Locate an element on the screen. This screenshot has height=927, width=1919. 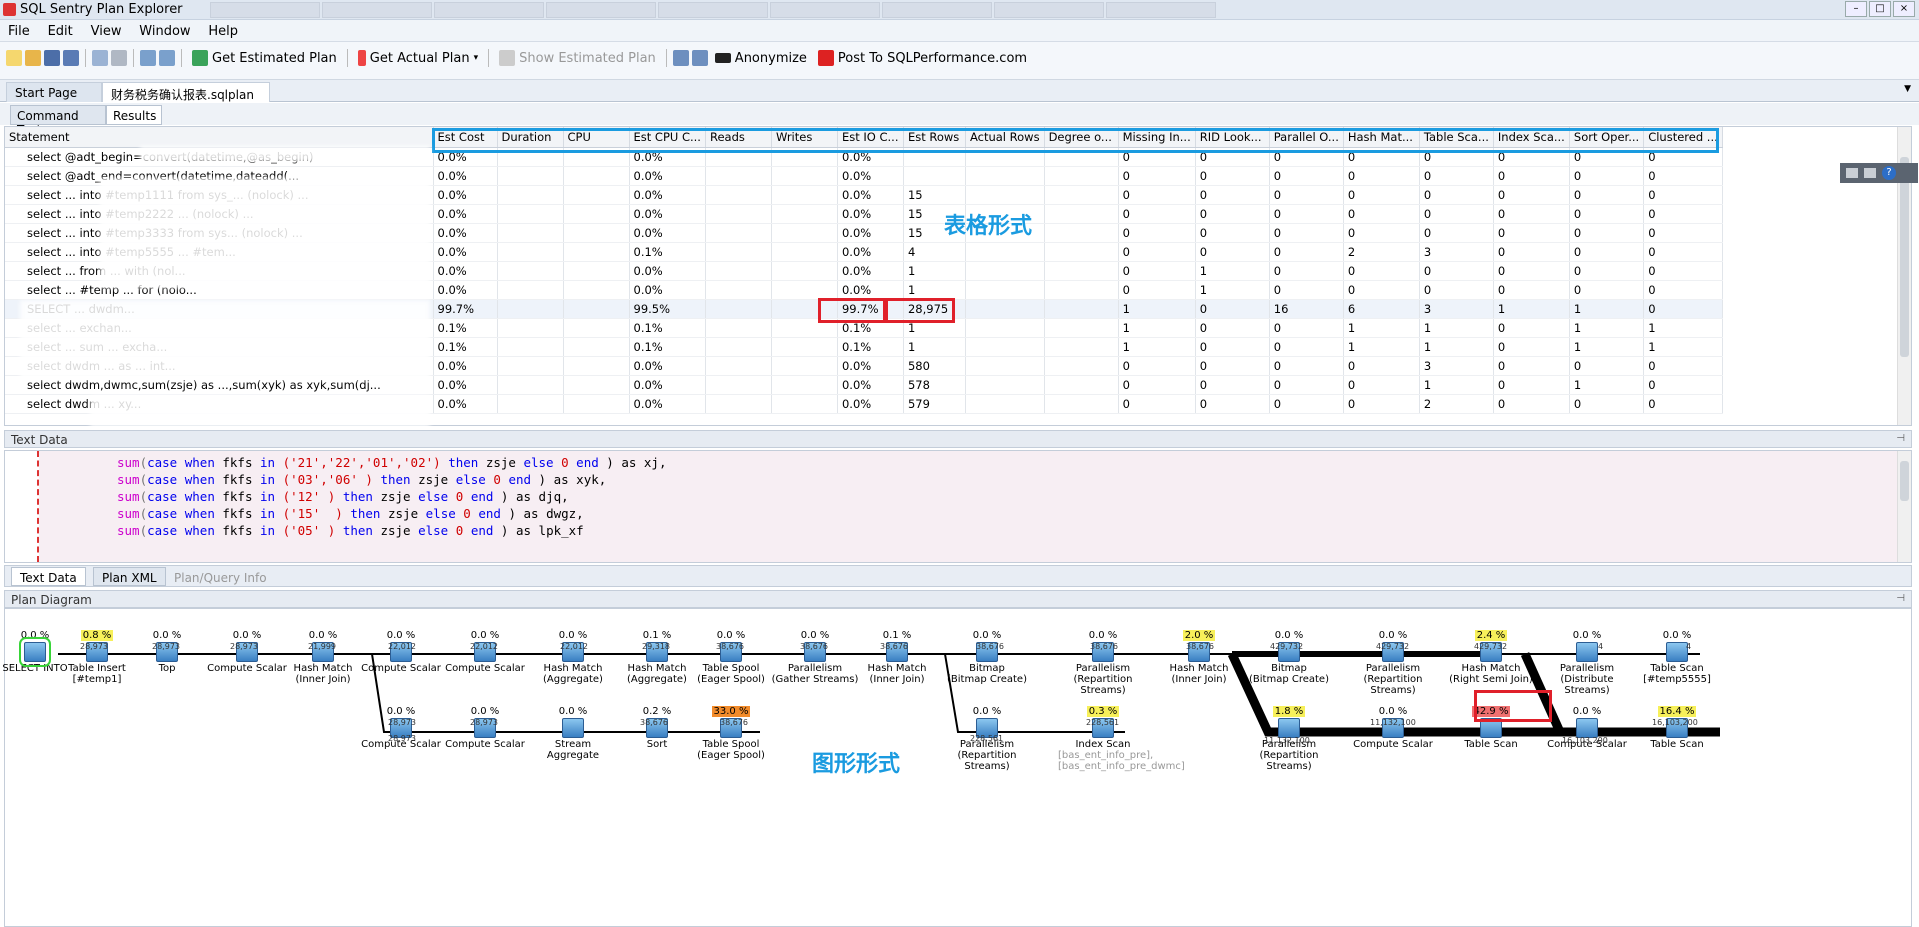
row-count-label: 22,012 is located at coordinates (402, 646).